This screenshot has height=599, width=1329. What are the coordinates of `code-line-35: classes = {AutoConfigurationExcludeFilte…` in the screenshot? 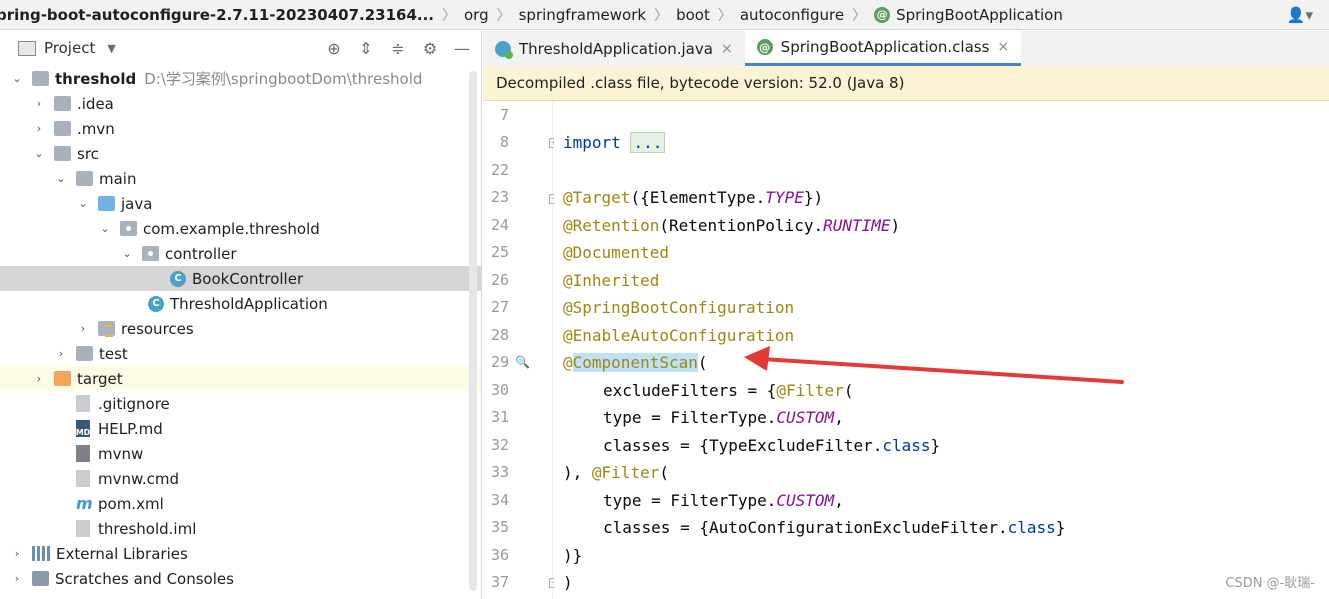 It's located at (834, 527).